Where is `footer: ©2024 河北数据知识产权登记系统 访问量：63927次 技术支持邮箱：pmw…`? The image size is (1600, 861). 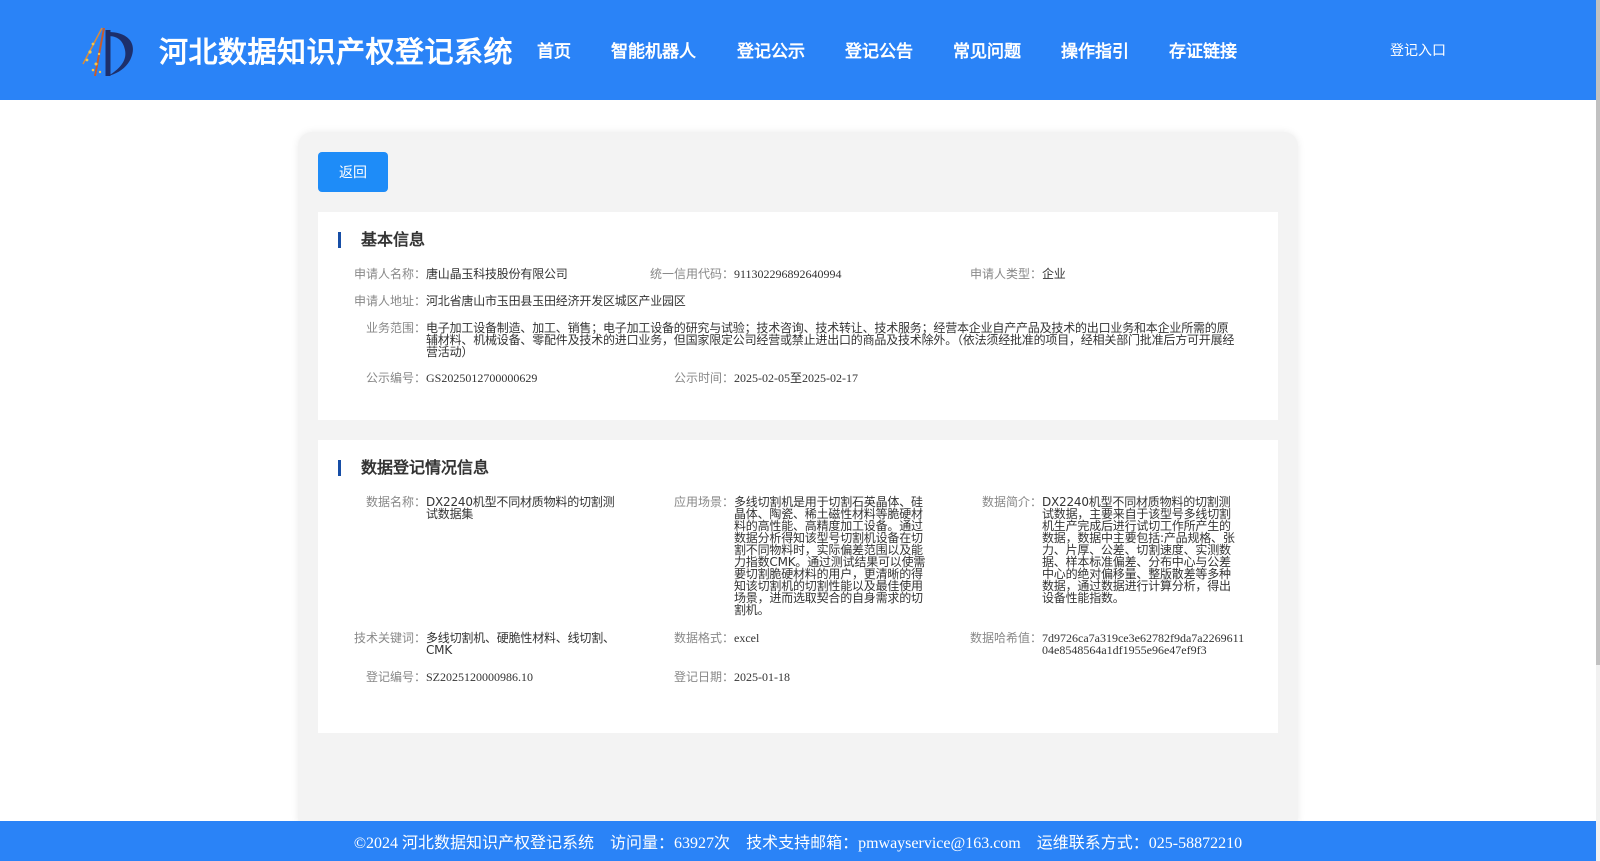
footer: ©2024 河北数据知识产权登记系统 访问量：63927次 技术支持邮箱：pmw… is located at coordinates (798, 841).